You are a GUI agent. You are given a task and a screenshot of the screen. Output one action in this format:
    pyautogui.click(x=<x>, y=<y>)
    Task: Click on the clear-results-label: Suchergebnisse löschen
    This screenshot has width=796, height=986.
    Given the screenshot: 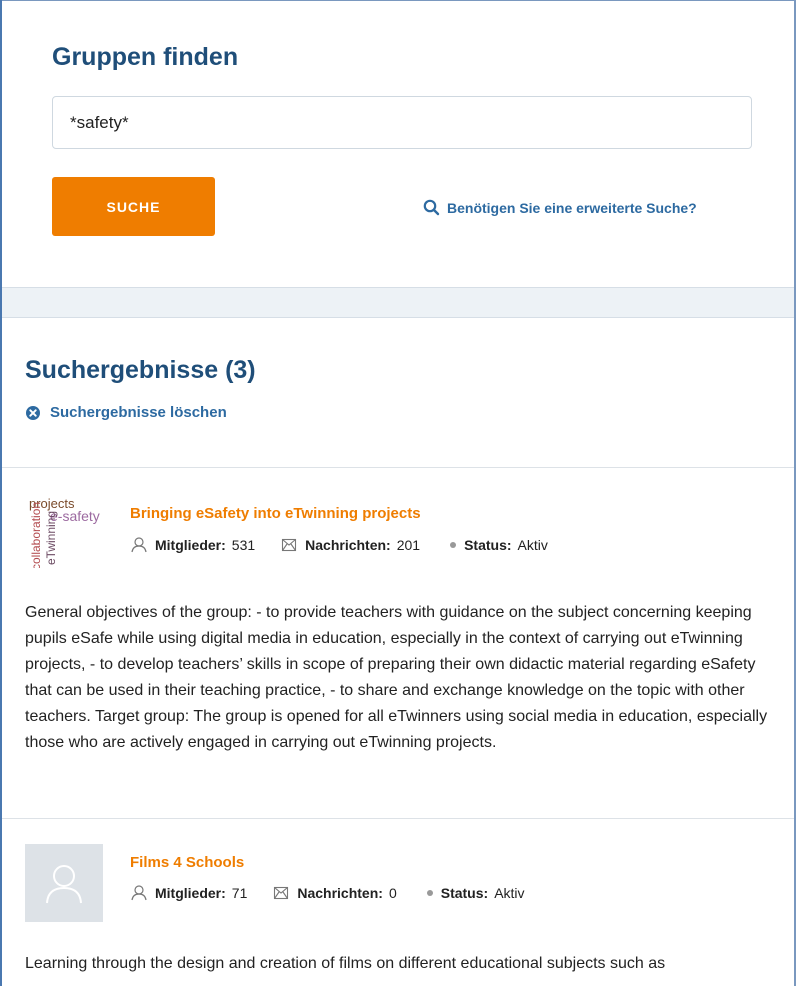 What is the action you would take?
    pyautogui.click(x=138, y=412)
    